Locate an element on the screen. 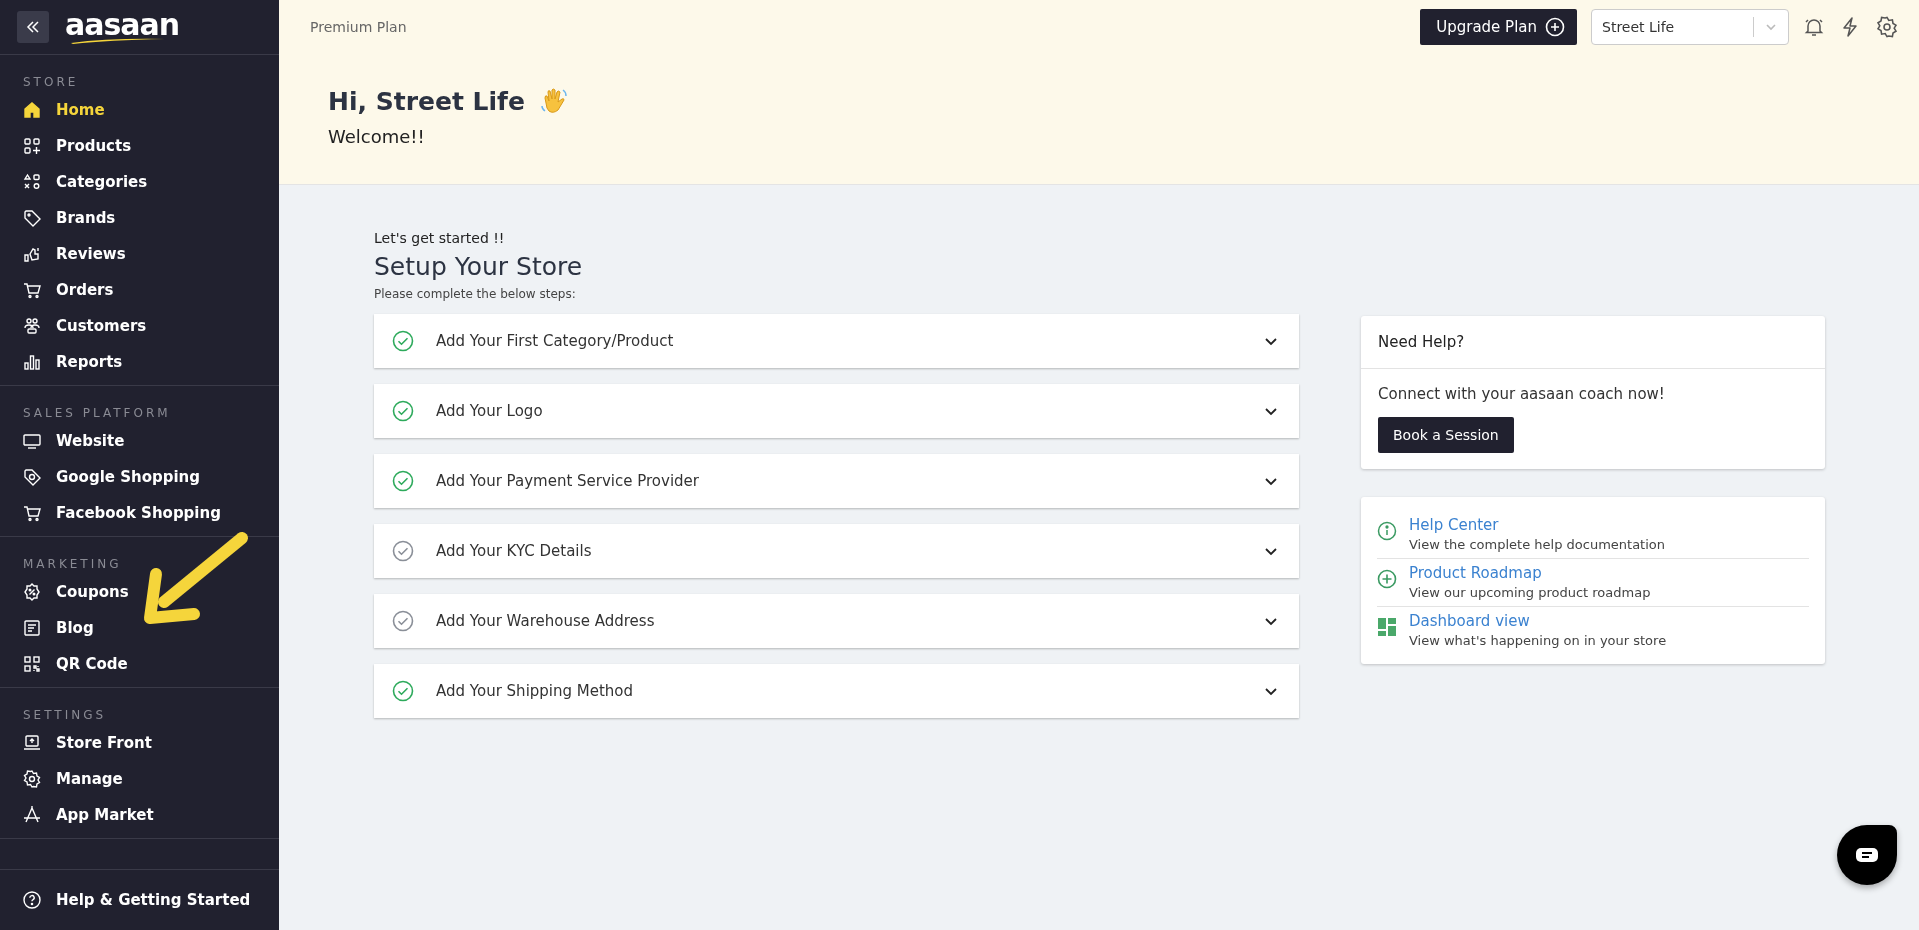  nav-item: Customers is located at coordinates (139, 326).